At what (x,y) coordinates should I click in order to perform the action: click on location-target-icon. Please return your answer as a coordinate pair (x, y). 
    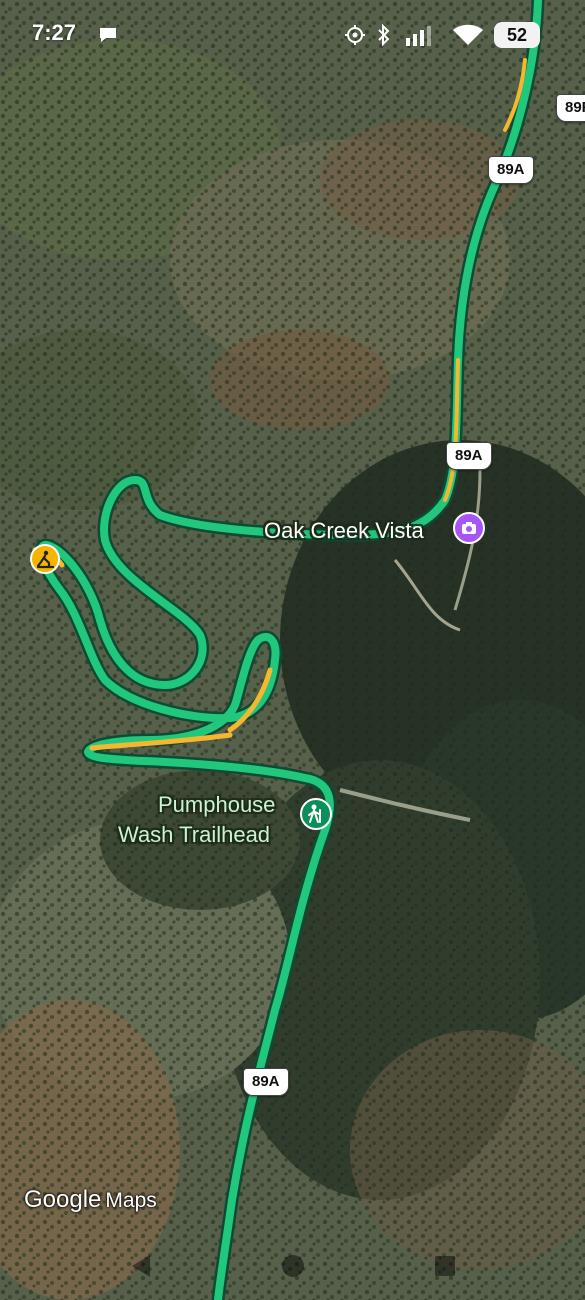
    Looking at the image, I should click on (355, 35).